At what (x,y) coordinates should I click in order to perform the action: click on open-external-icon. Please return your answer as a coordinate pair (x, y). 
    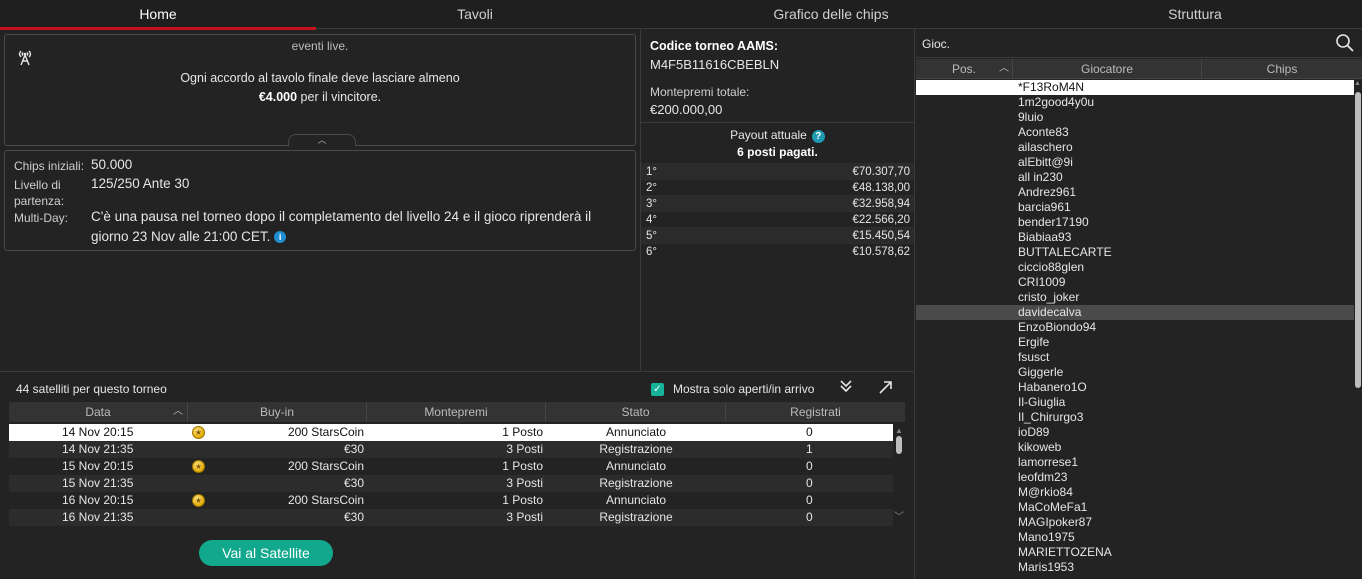
    Looking at the image, I should click on (885, 387).